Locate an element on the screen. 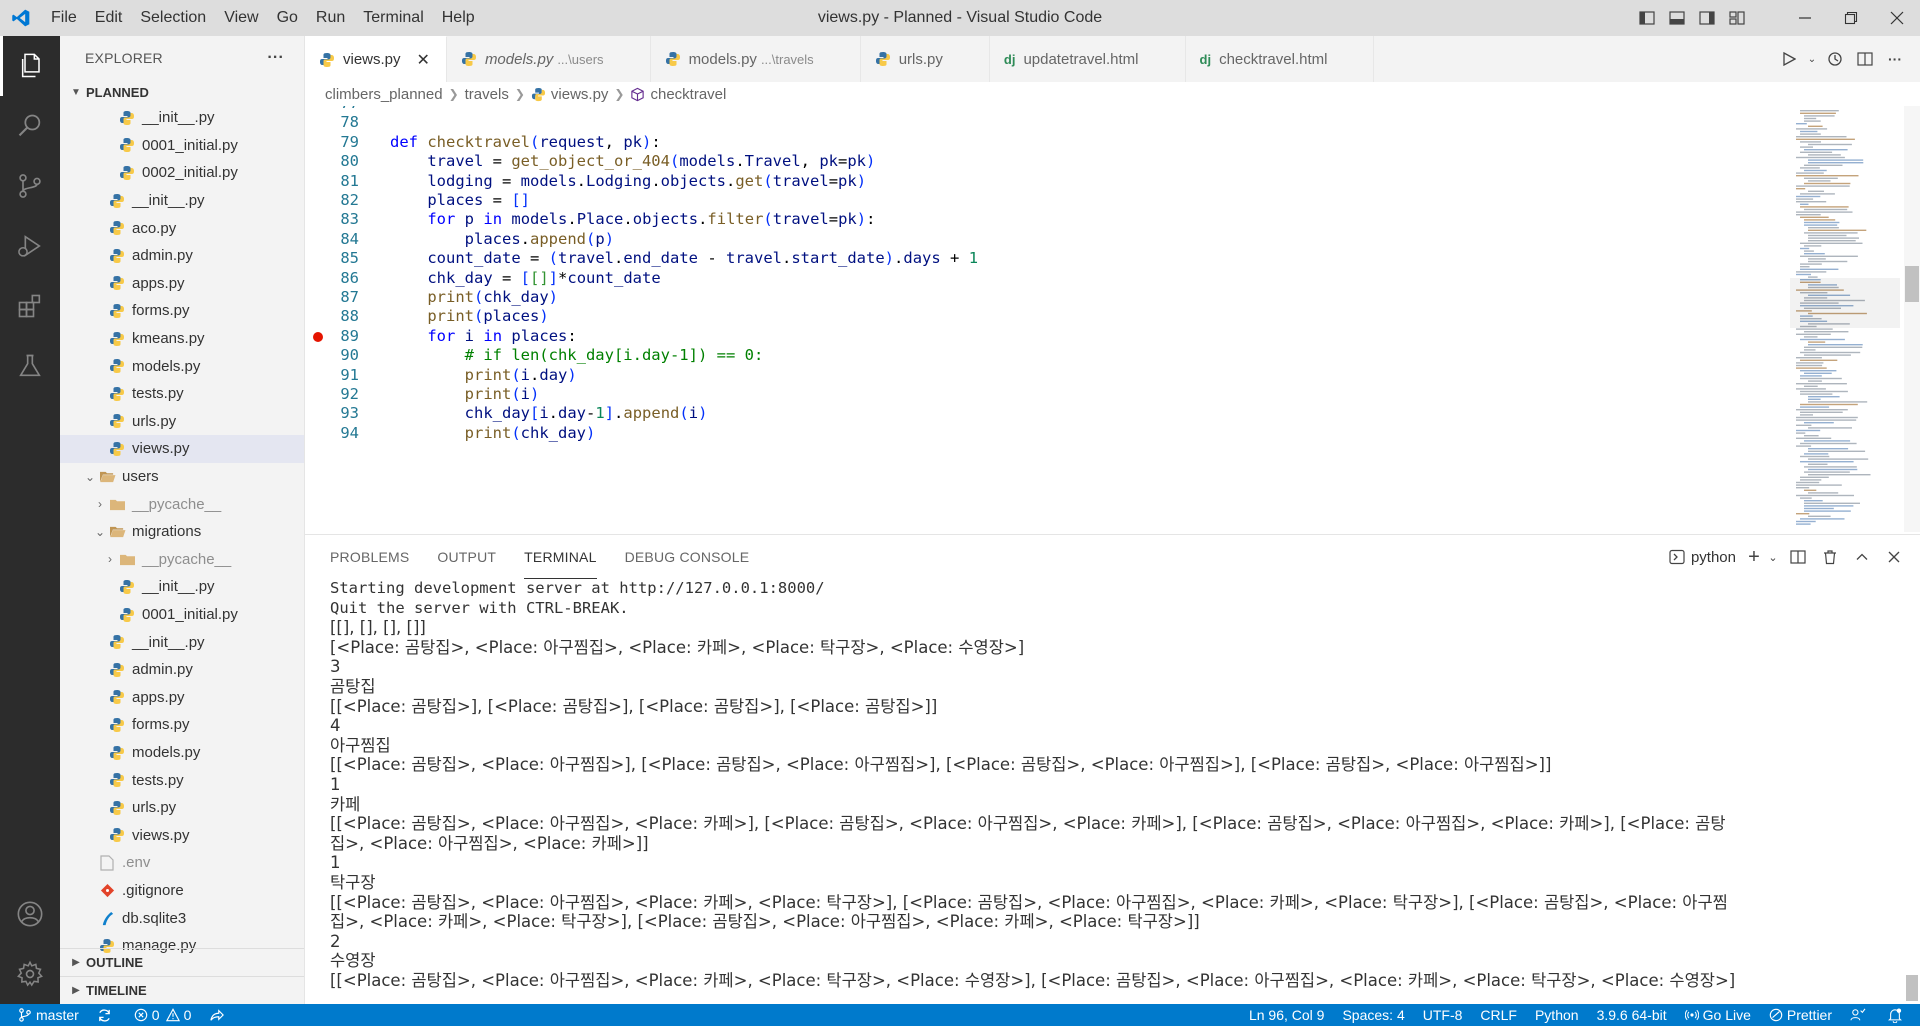 This screenshot has height=1026, width=1920. toggle-panel-icon is located at coordinates (1677, 18).